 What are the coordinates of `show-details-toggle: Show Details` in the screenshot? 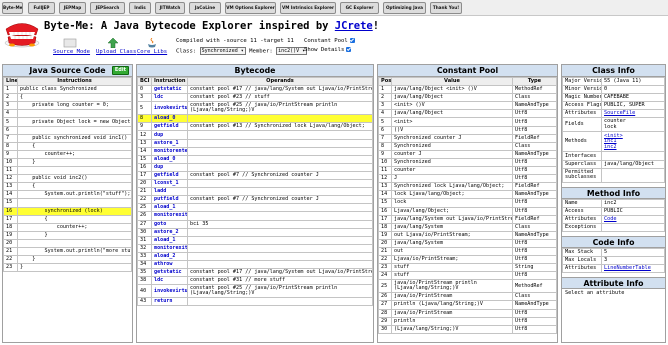 It's located at (328, 50).